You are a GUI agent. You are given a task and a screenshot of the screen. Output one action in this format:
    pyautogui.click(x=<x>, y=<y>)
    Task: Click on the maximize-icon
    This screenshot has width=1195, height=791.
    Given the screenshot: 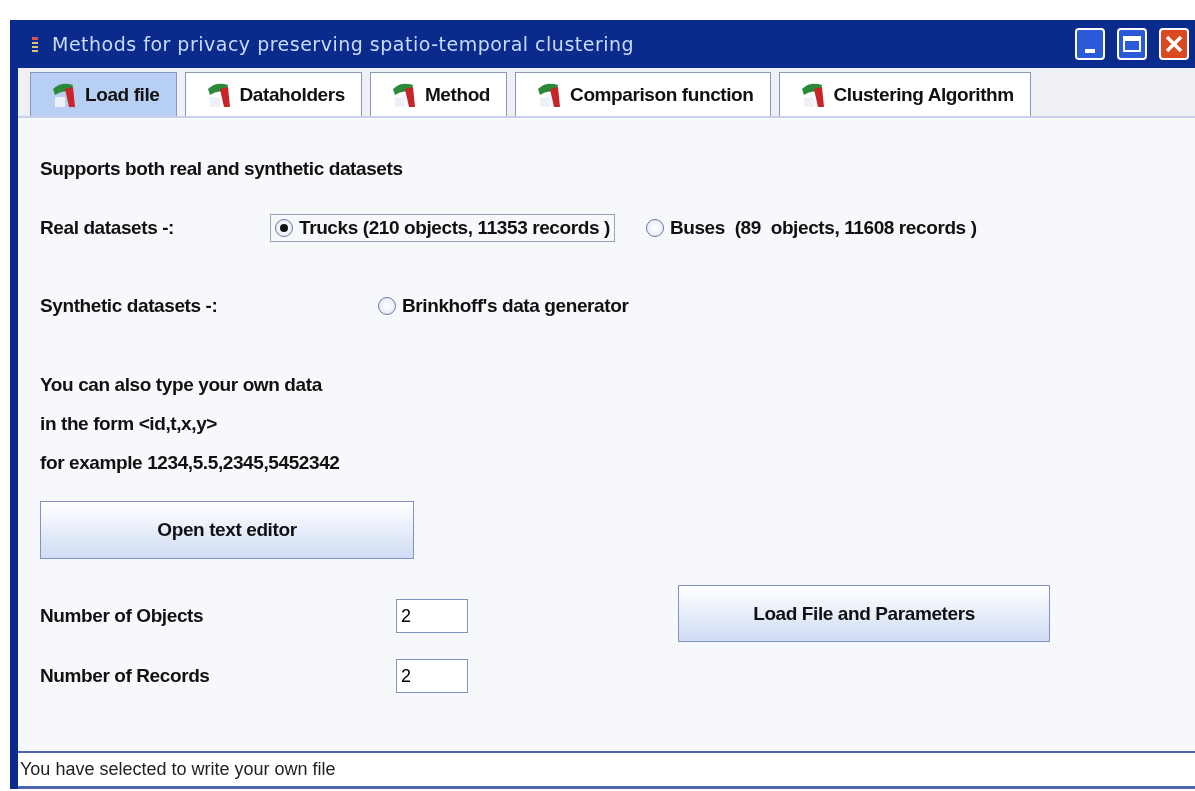 What is the action you would take?
    pyautogui.click(x=1132, y=44)
    